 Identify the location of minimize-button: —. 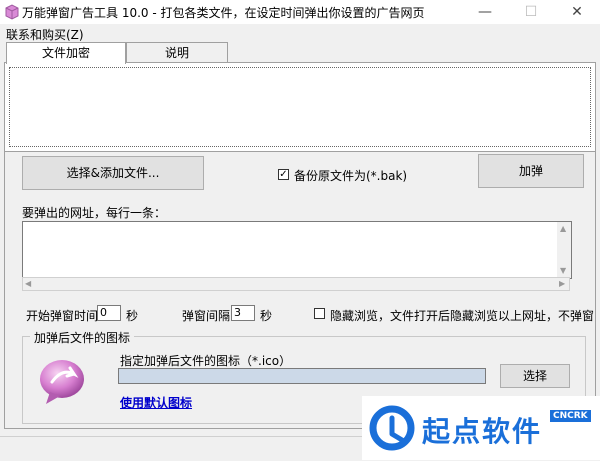
(485, 12).